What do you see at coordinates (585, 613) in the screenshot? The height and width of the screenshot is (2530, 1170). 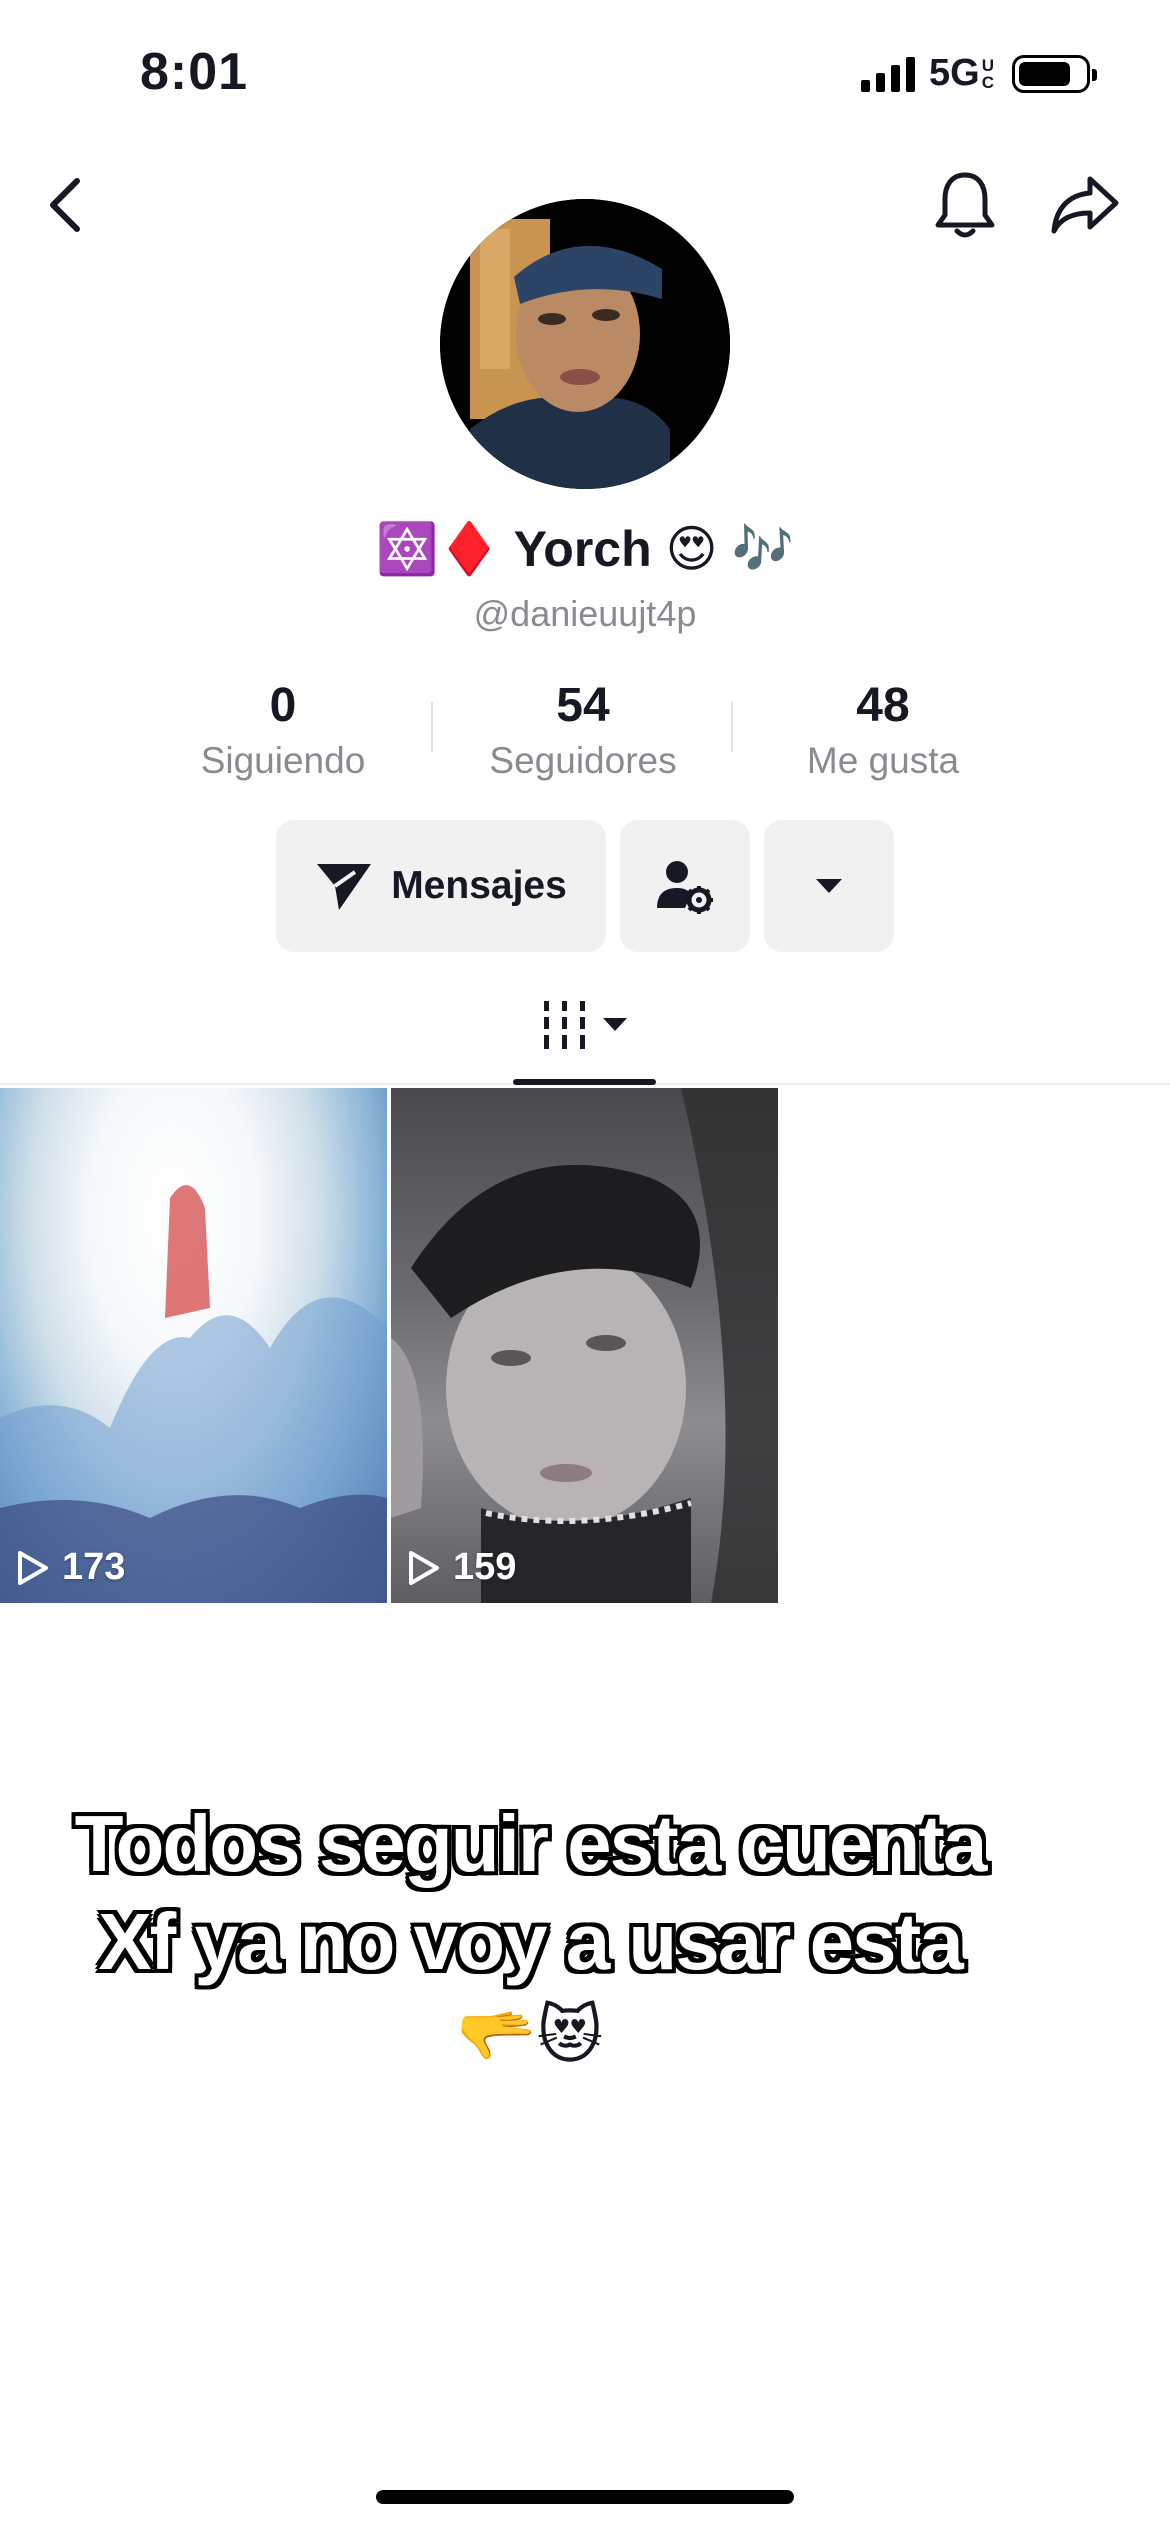 I see `username: @danieuujt4p` at bounding box center [585, 613].